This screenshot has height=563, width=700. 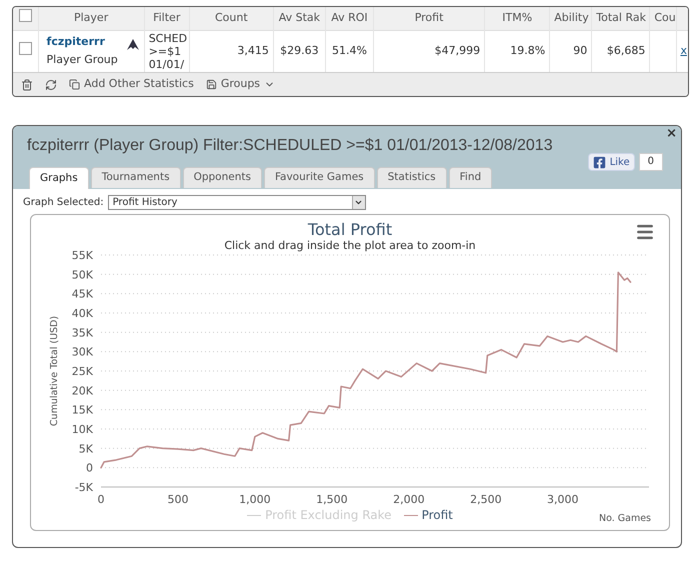 I want to click on column-header: Ability, so click(x=571, y=18).